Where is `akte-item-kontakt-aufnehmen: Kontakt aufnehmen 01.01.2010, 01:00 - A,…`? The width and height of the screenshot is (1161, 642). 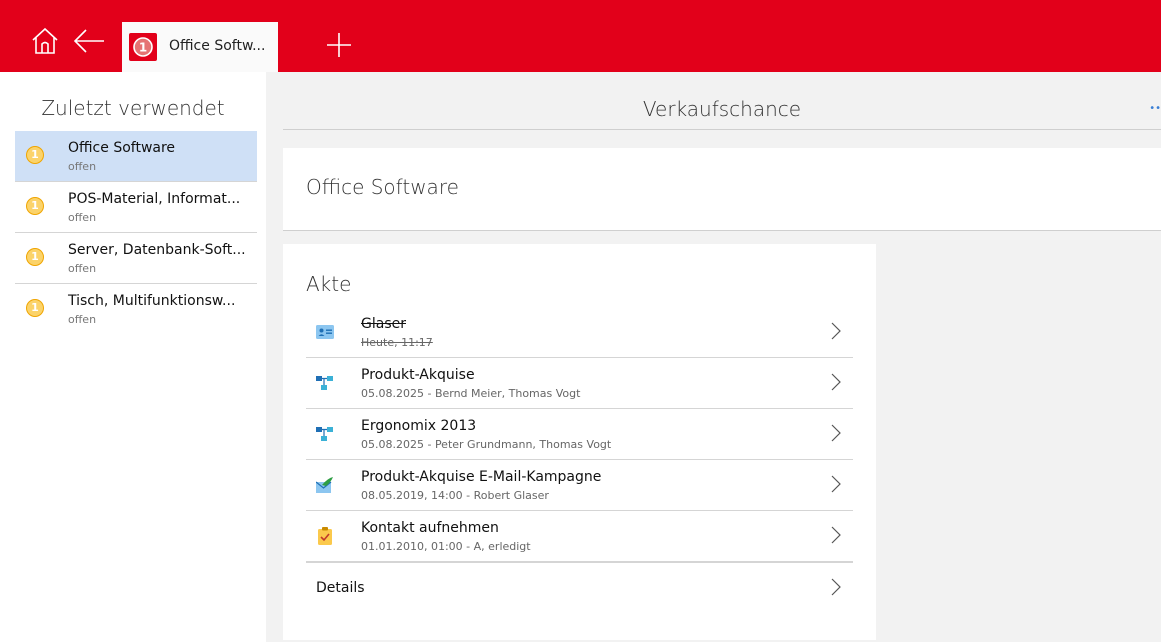
akte-item-kontakt-aufnehmen: Kontakt aufnehmen 01.01.2010, 01:00 - A,… is located at coordinates (579, 536).